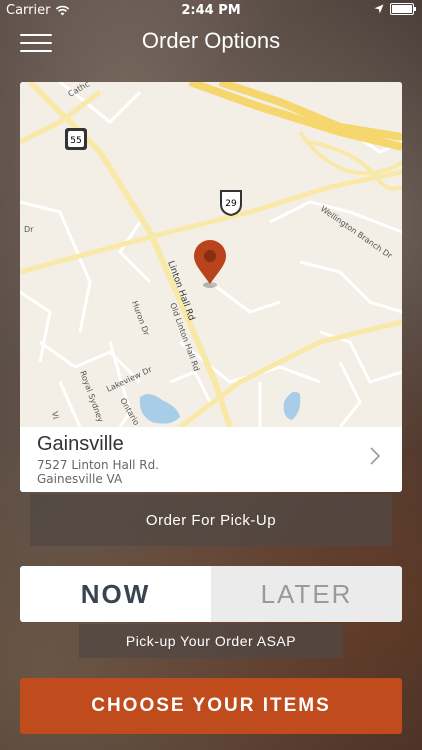  I want to click on chevron-right-icon, so click(375, 456).